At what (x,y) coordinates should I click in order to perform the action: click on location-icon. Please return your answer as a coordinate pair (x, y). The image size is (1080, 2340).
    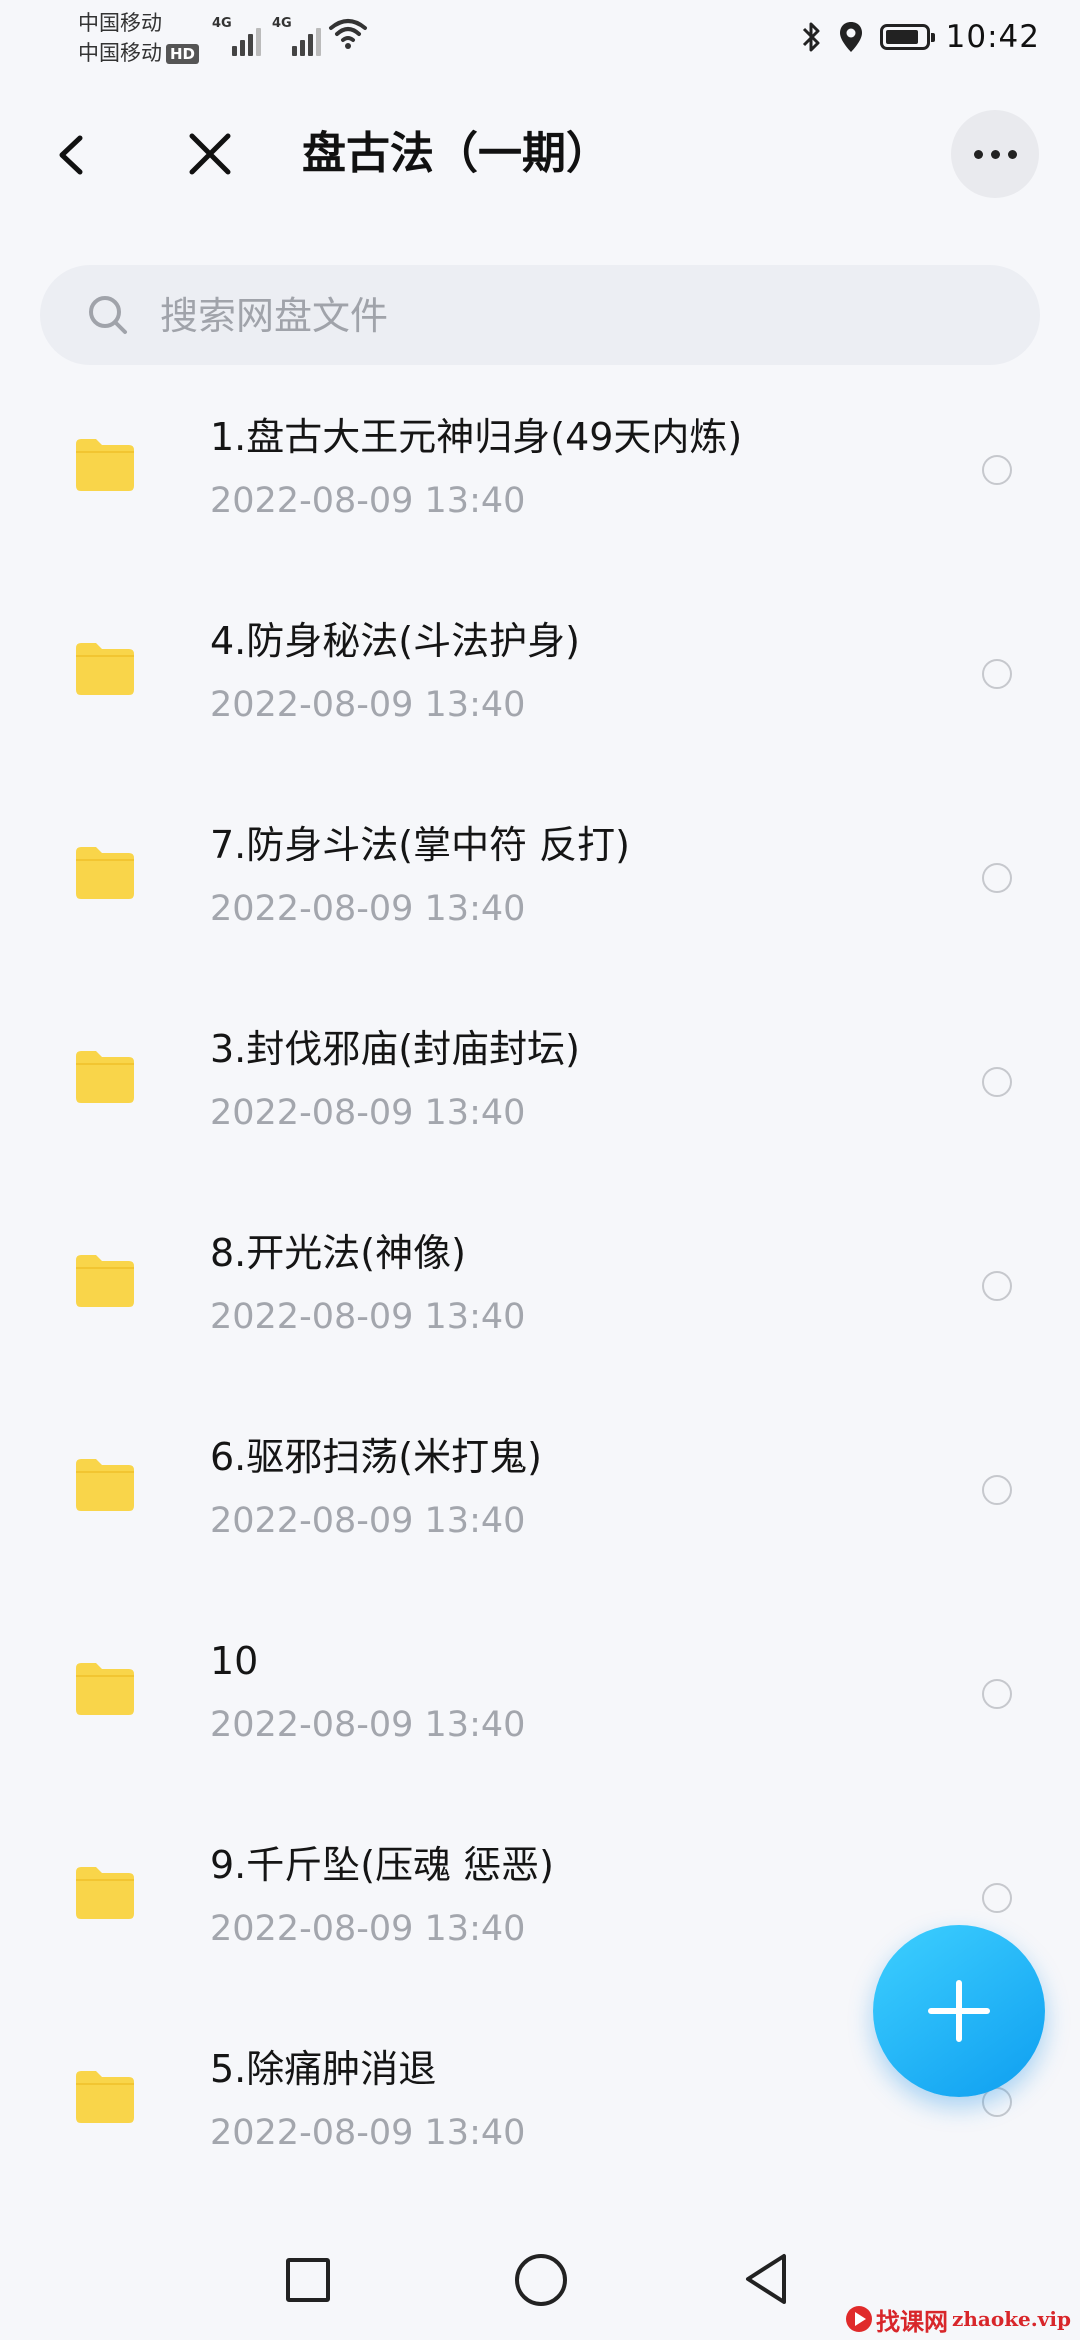
    Looking at the image, I should click on (850, 37).